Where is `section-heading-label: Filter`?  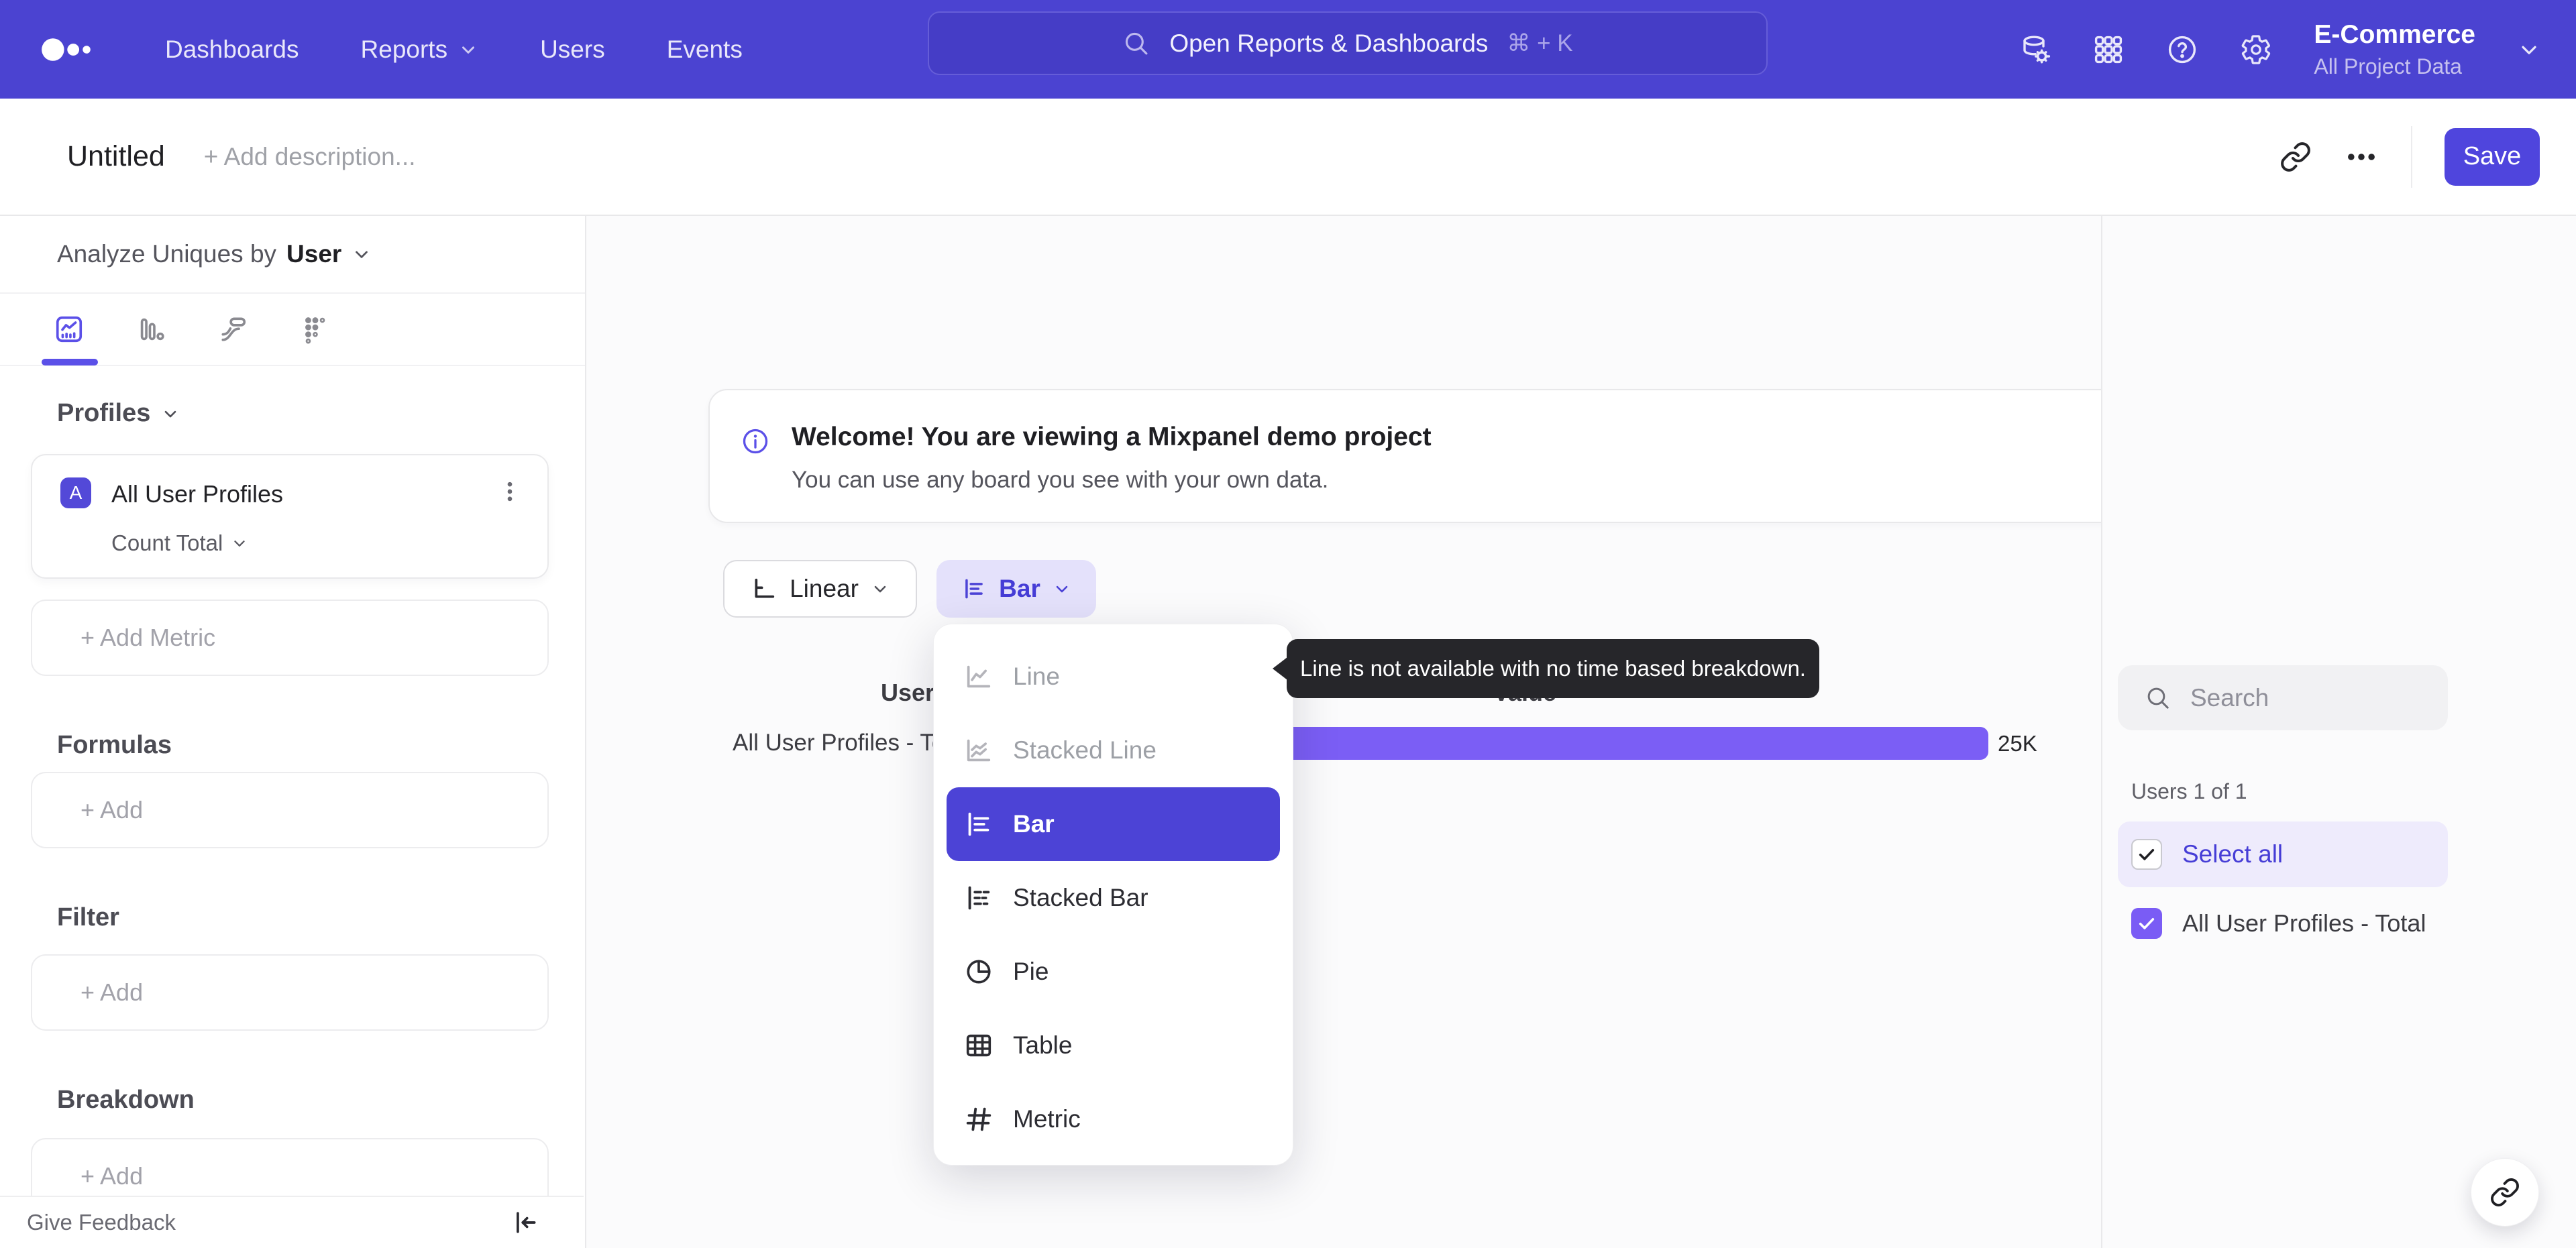
section-heading-label: Filter is located at coordinates (88, 917).